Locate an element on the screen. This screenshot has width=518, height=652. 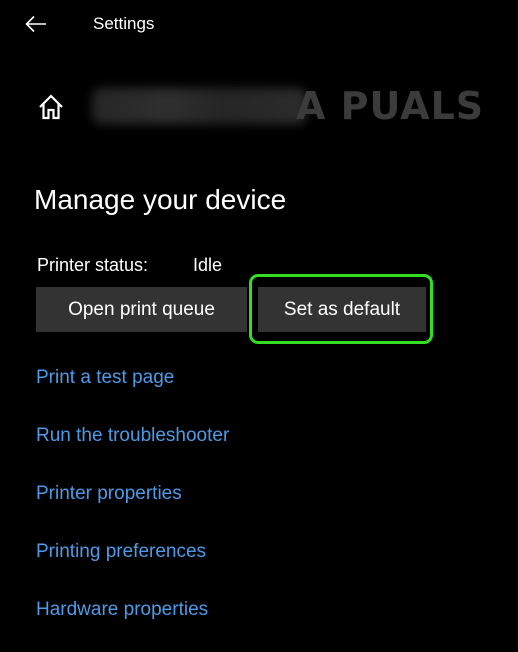
printer-status-row: Printer status: Idle is located at coordinates (129, 265).